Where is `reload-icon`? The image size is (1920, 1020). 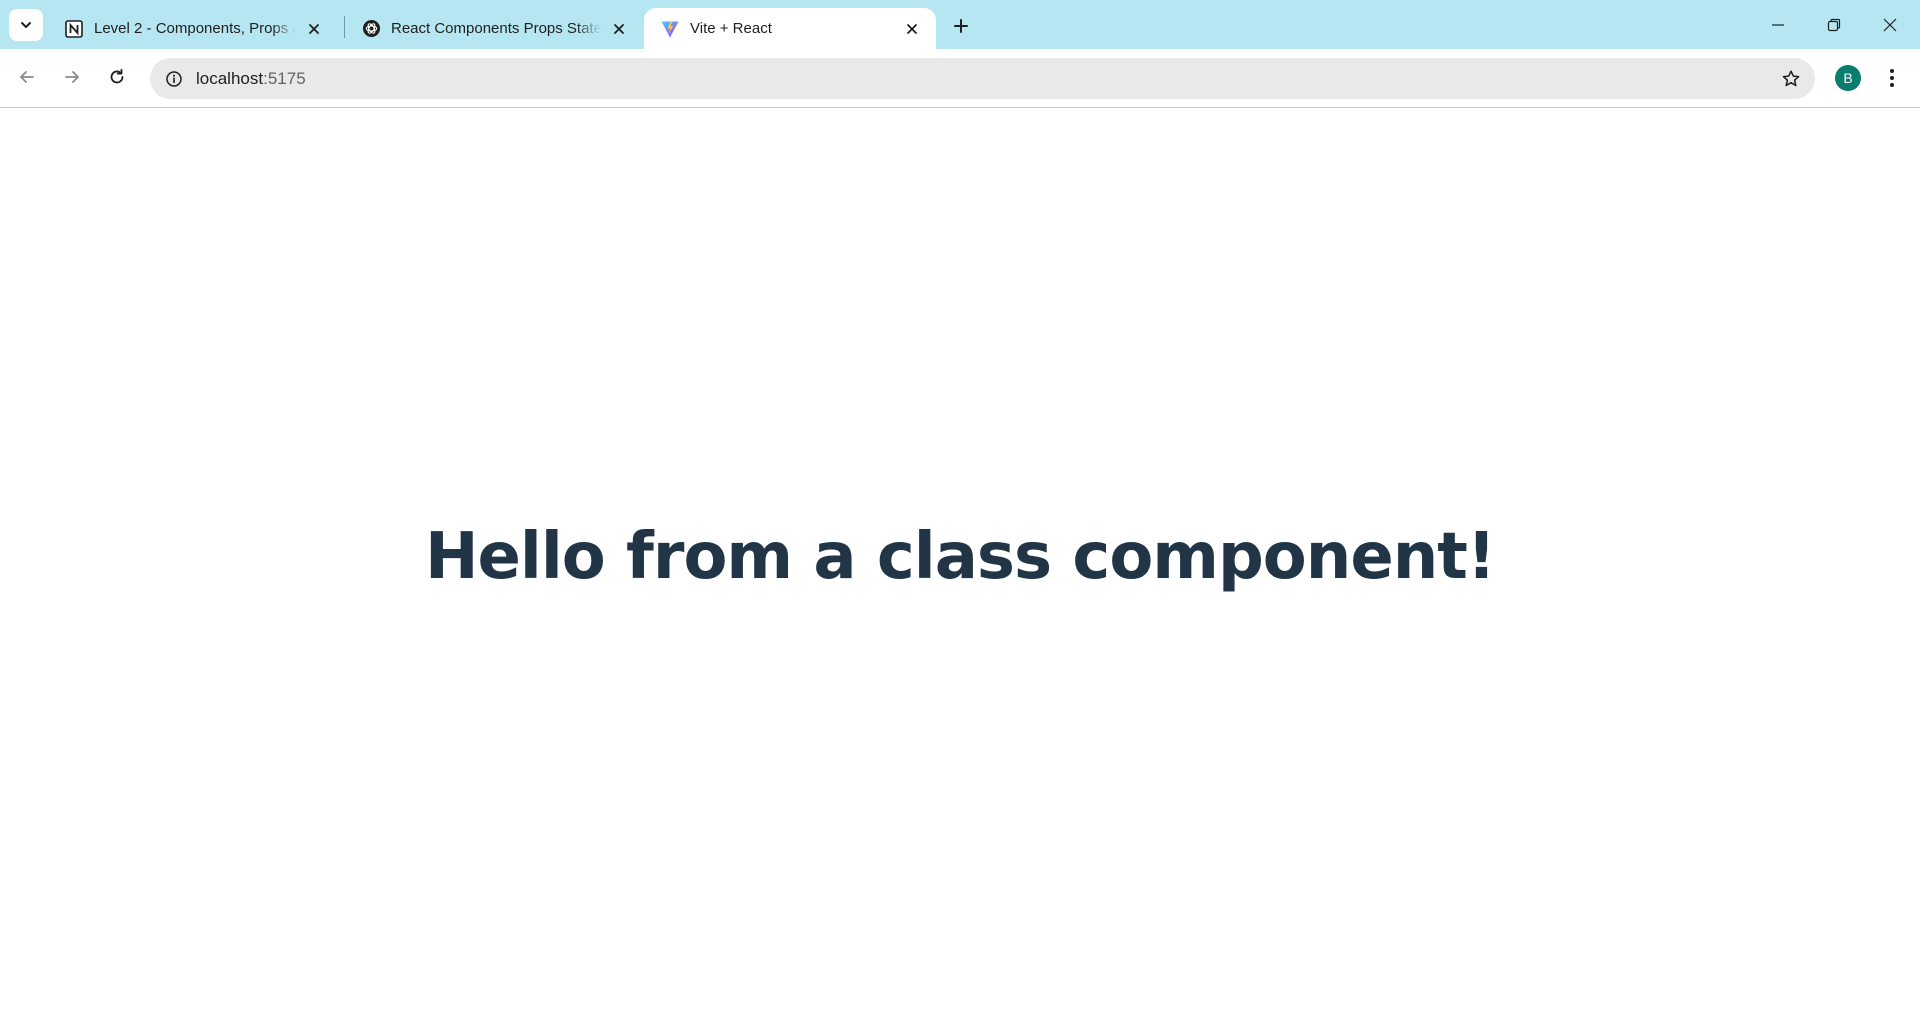 reload-icon is located at coordinates (117, 76).